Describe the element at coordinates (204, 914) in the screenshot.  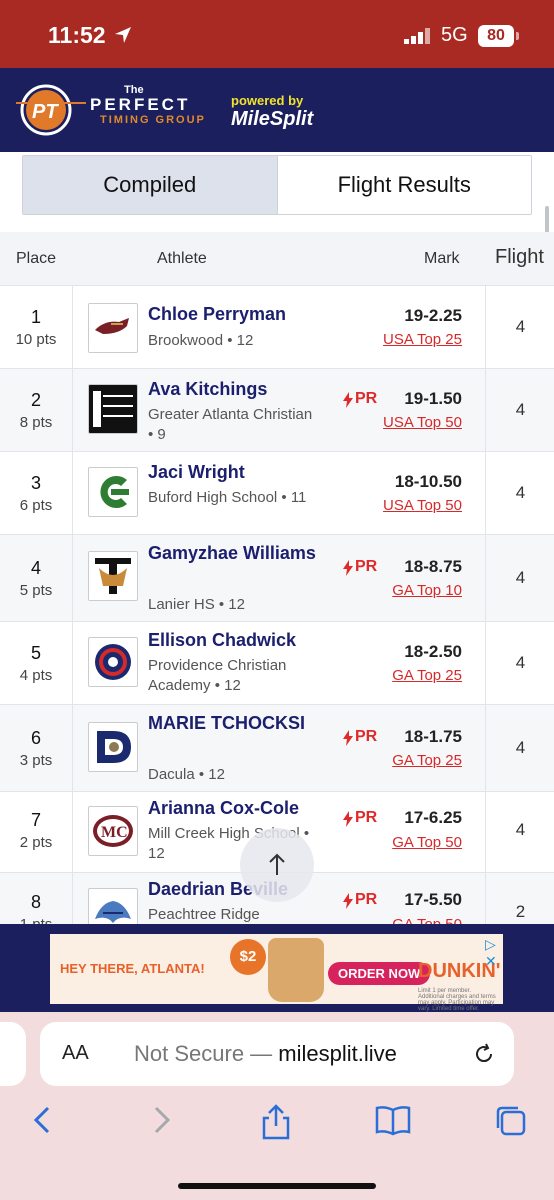
I see `athlete-school: Peachtree Ridge` at that location.